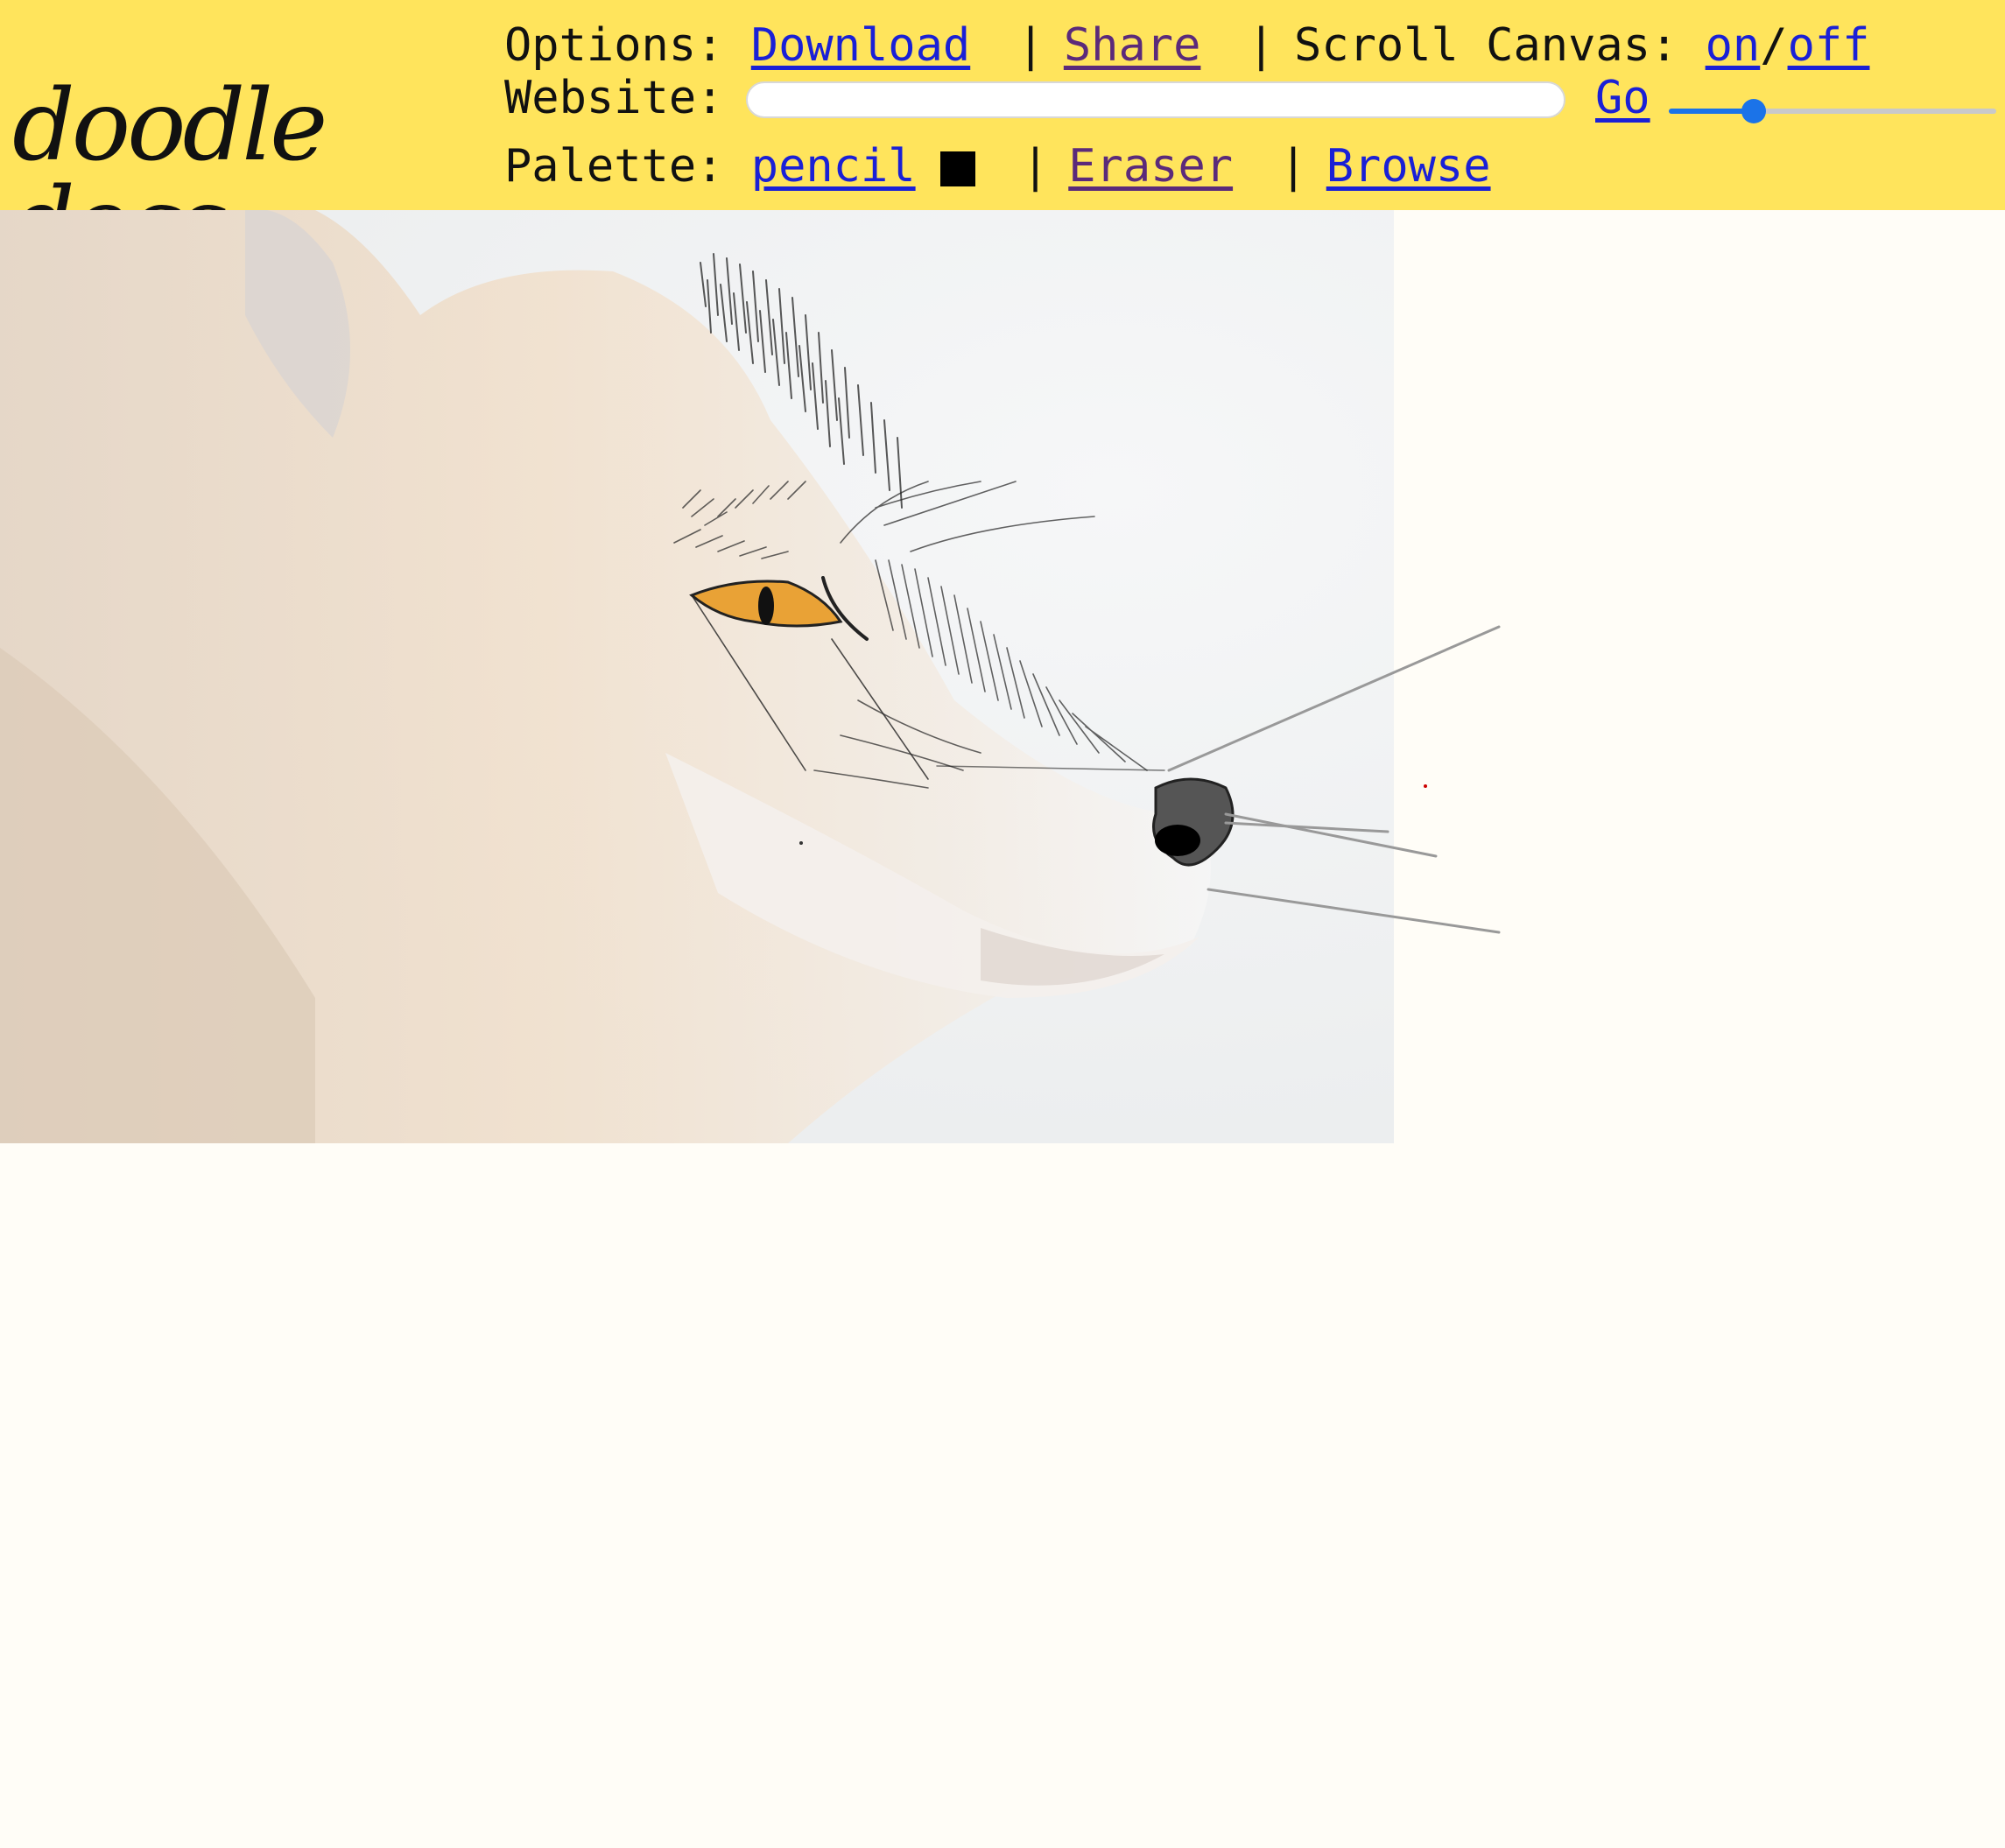 This screenshot has height=1848, width=2005. I want to click on palette-row: Palette: pencil | Eraser | Browse, so click(997, 166).